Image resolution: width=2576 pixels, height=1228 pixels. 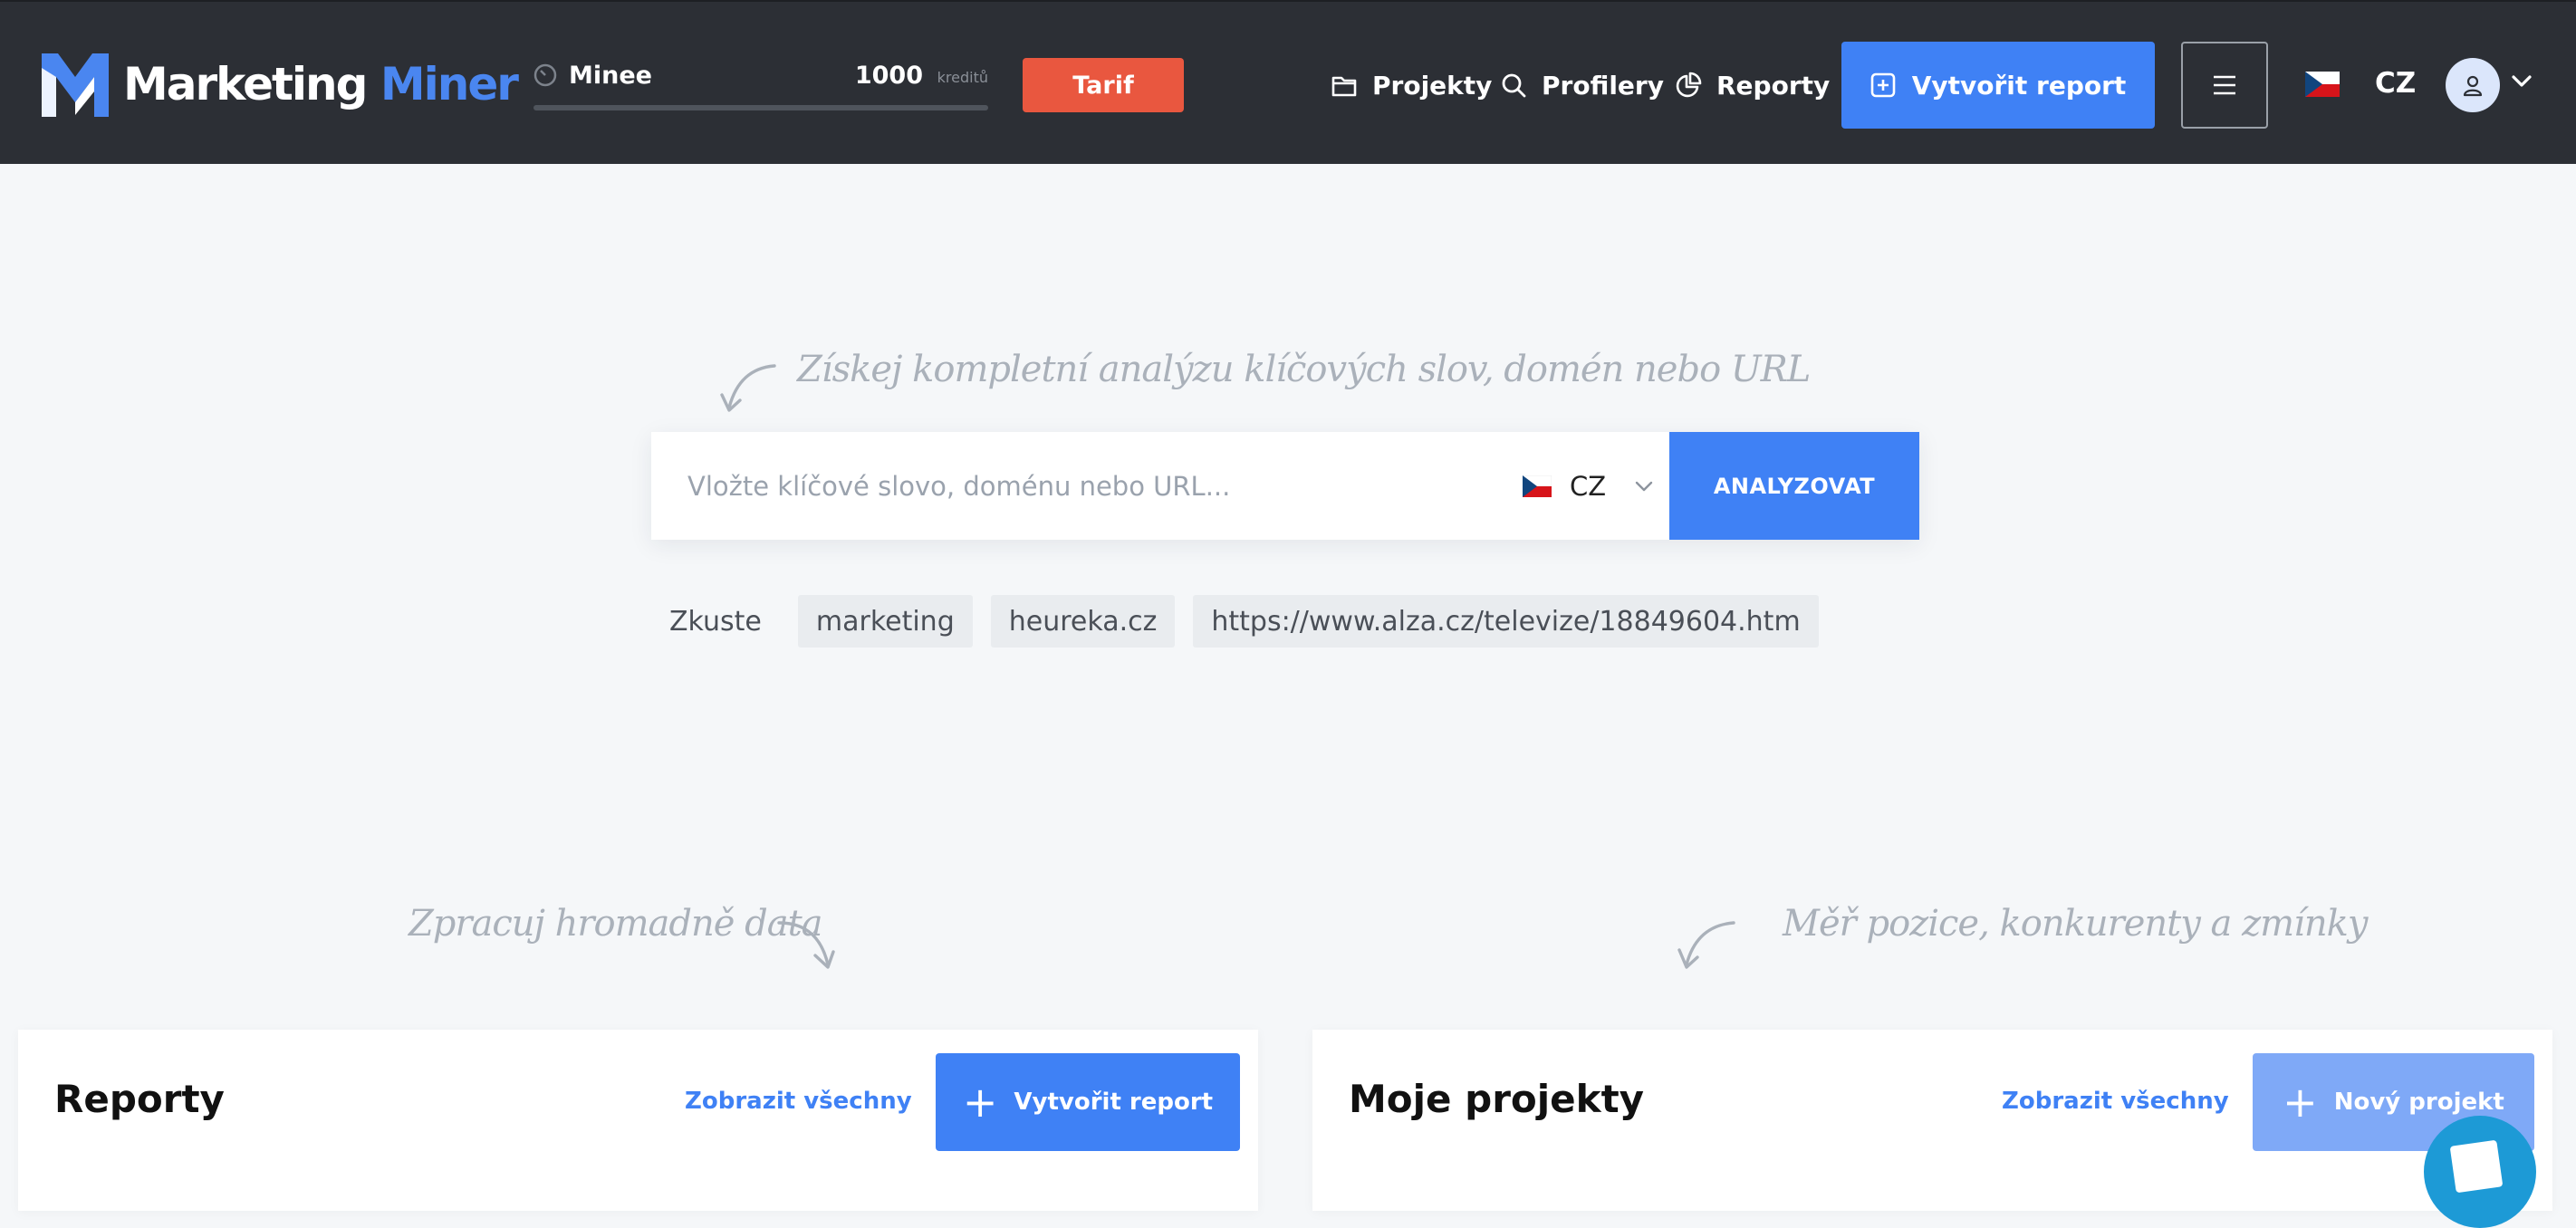 What do you see at coordinates (888, 76) in the screenshot?
I see `credit-count: 1000` at bounding box center [888, 76].